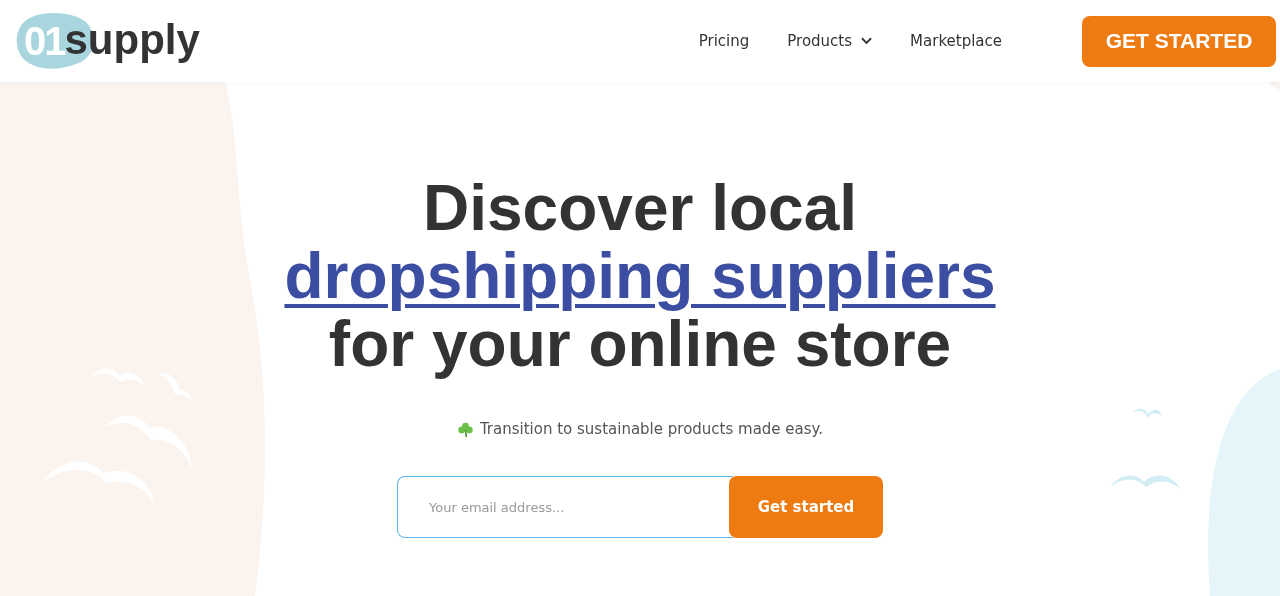 The width and height of the screenshot is (1280, 596). I want to click on nav-link: Products, so click(830, 41).